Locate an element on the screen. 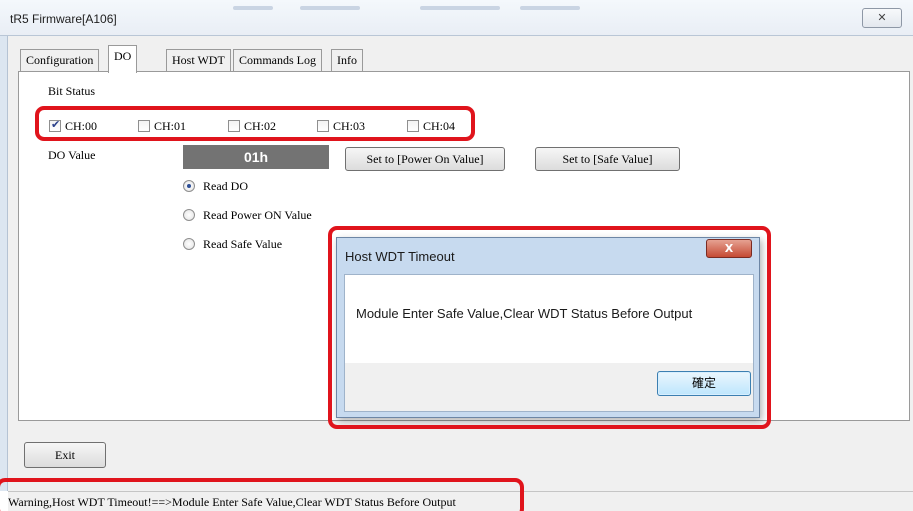 The width and height of the screenshot is (913, 511). checkbox-label: CH:02 is located at coordinates (260, 126).